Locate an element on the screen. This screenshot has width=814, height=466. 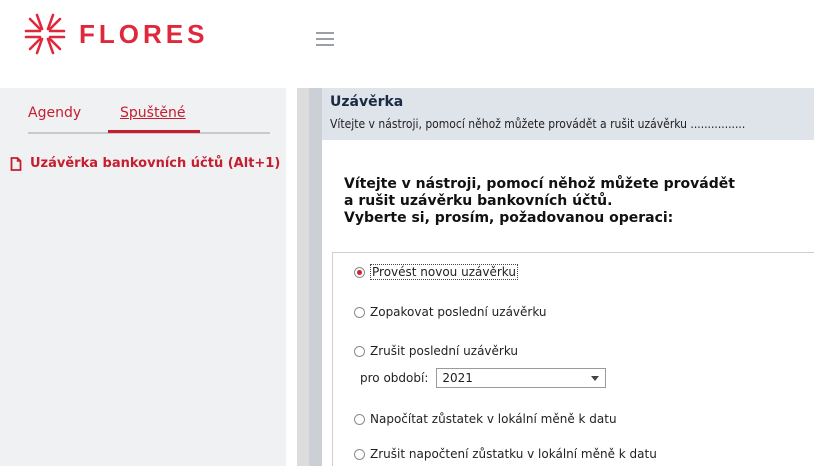
panel-edge is located at coordinates (315, 277).